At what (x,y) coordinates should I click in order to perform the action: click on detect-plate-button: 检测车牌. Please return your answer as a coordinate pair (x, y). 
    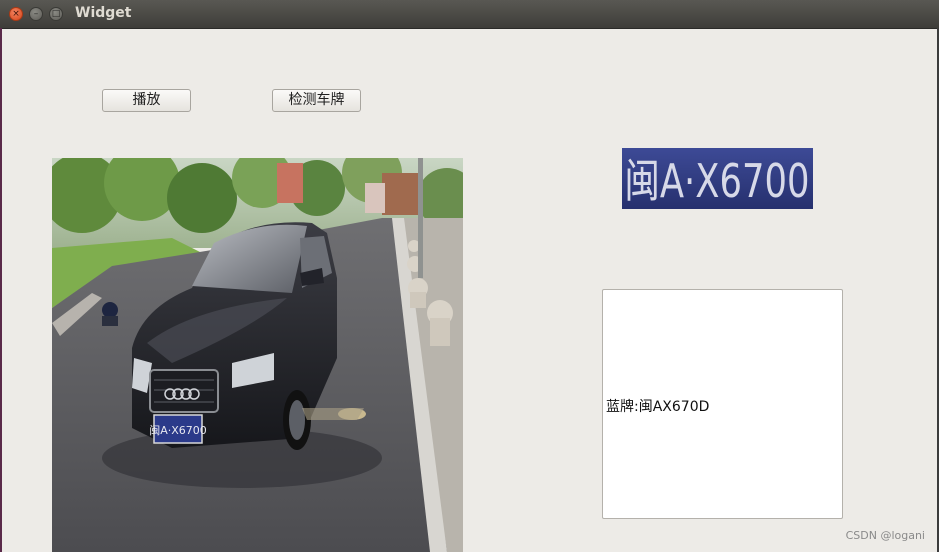
    Looking at the image, I should click on (316, 100).